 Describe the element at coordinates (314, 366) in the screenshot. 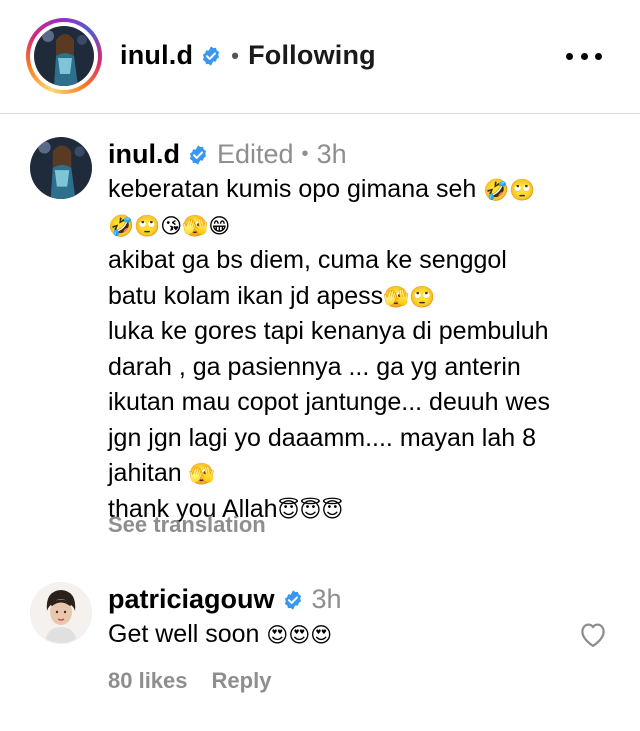

I see `comment-line: darah , ga pasiennya ... ga yg anterin` at that location.